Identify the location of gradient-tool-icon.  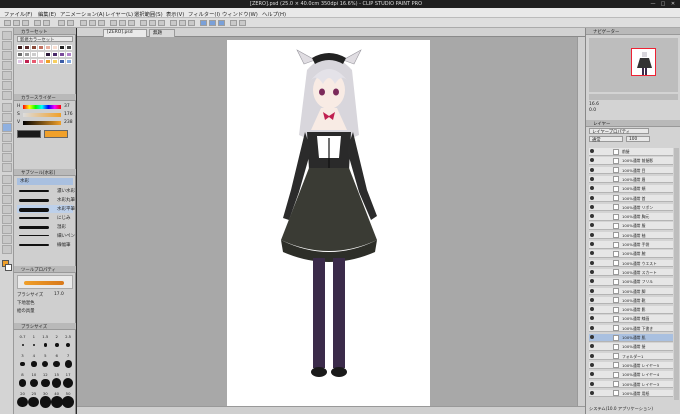
(7, 189).